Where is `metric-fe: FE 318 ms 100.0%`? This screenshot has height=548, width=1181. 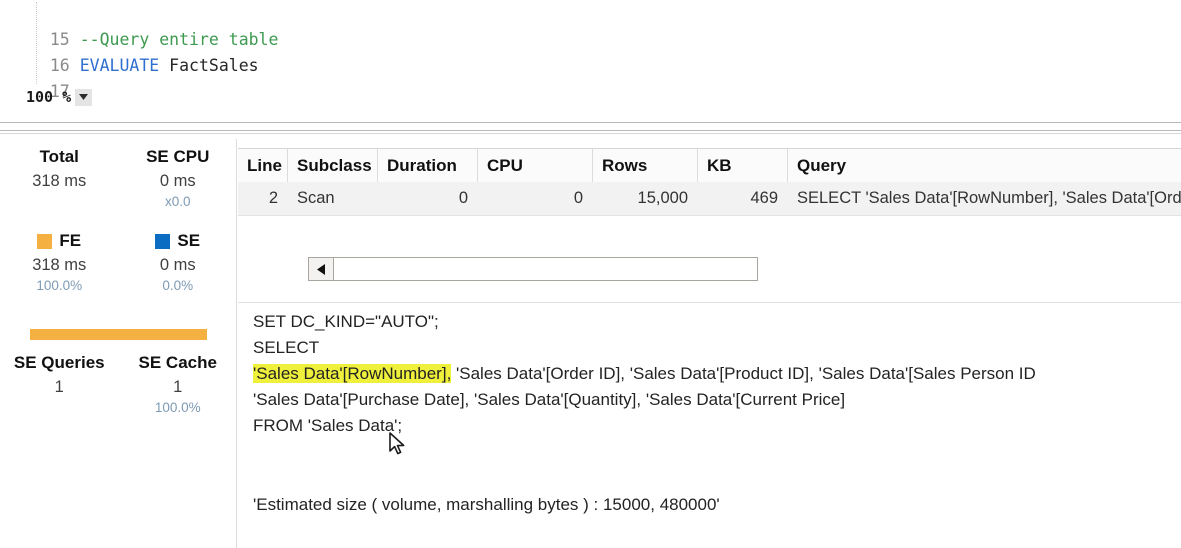 metric-fe: FE 318 ms 100.0% is located at coordinates (59, 262).